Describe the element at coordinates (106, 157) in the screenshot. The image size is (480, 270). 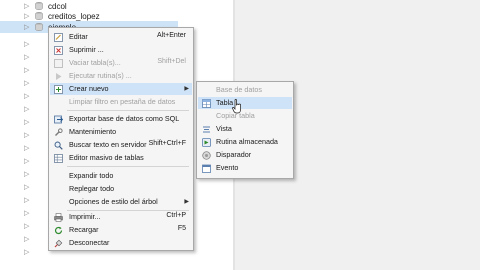
I see `menu-item-label: Editor masivo de tablas` at that location.